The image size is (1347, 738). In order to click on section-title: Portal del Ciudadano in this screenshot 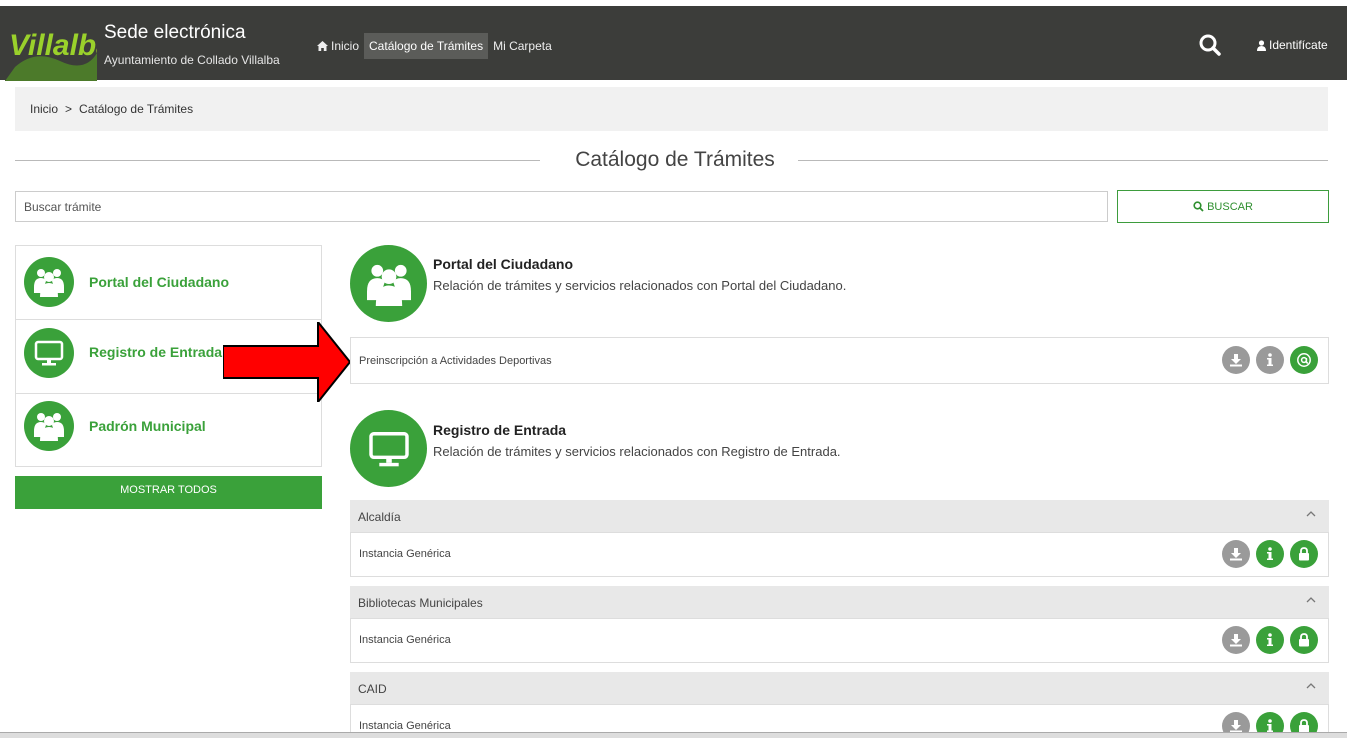, I will do `click(503, 264)`.